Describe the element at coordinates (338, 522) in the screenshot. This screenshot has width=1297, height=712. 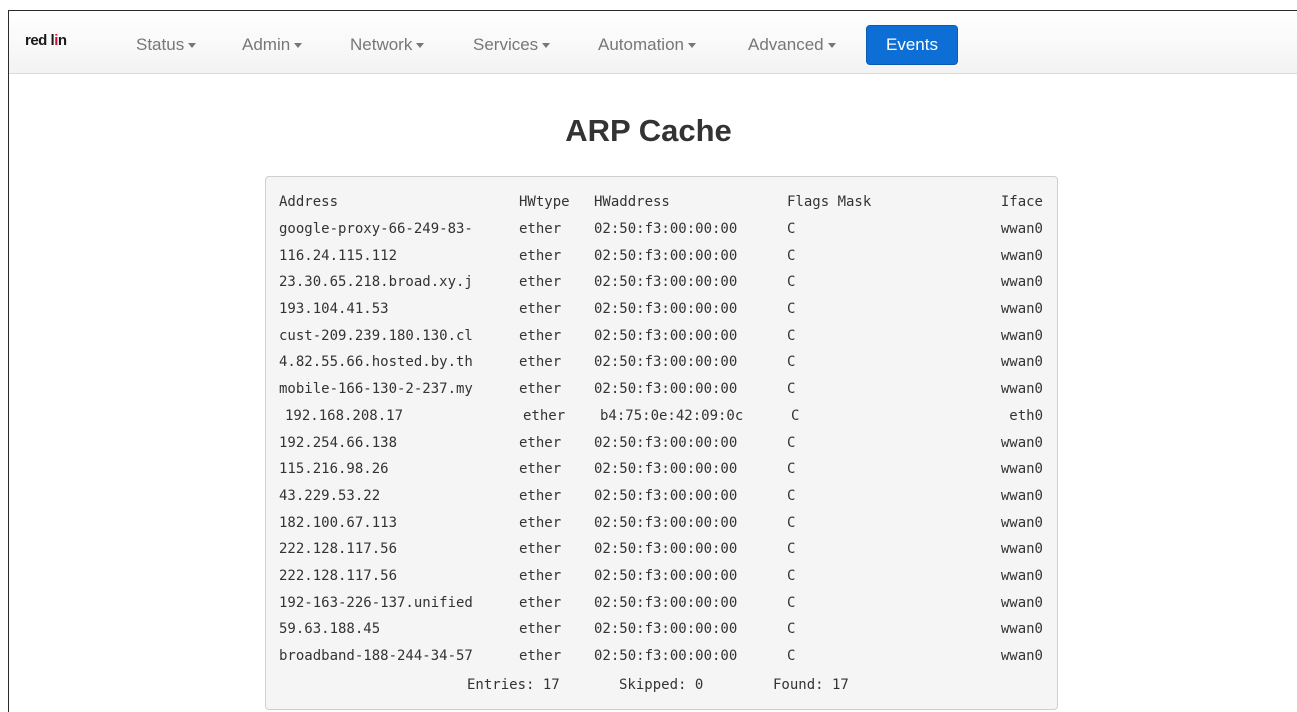
I see `cell-address: 182.100.67.113` at that location.